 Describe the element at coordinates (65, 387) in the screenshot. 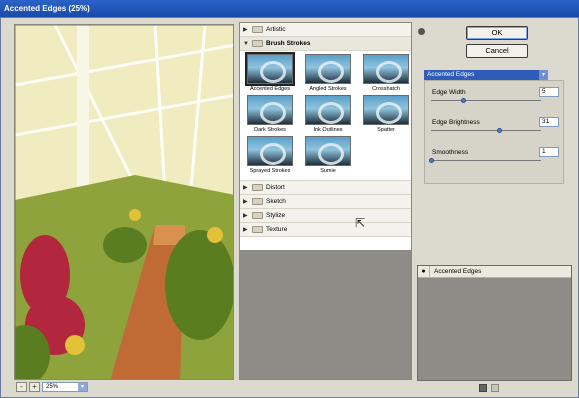

I see `zoom-level-select: 25% ▾` at that location.